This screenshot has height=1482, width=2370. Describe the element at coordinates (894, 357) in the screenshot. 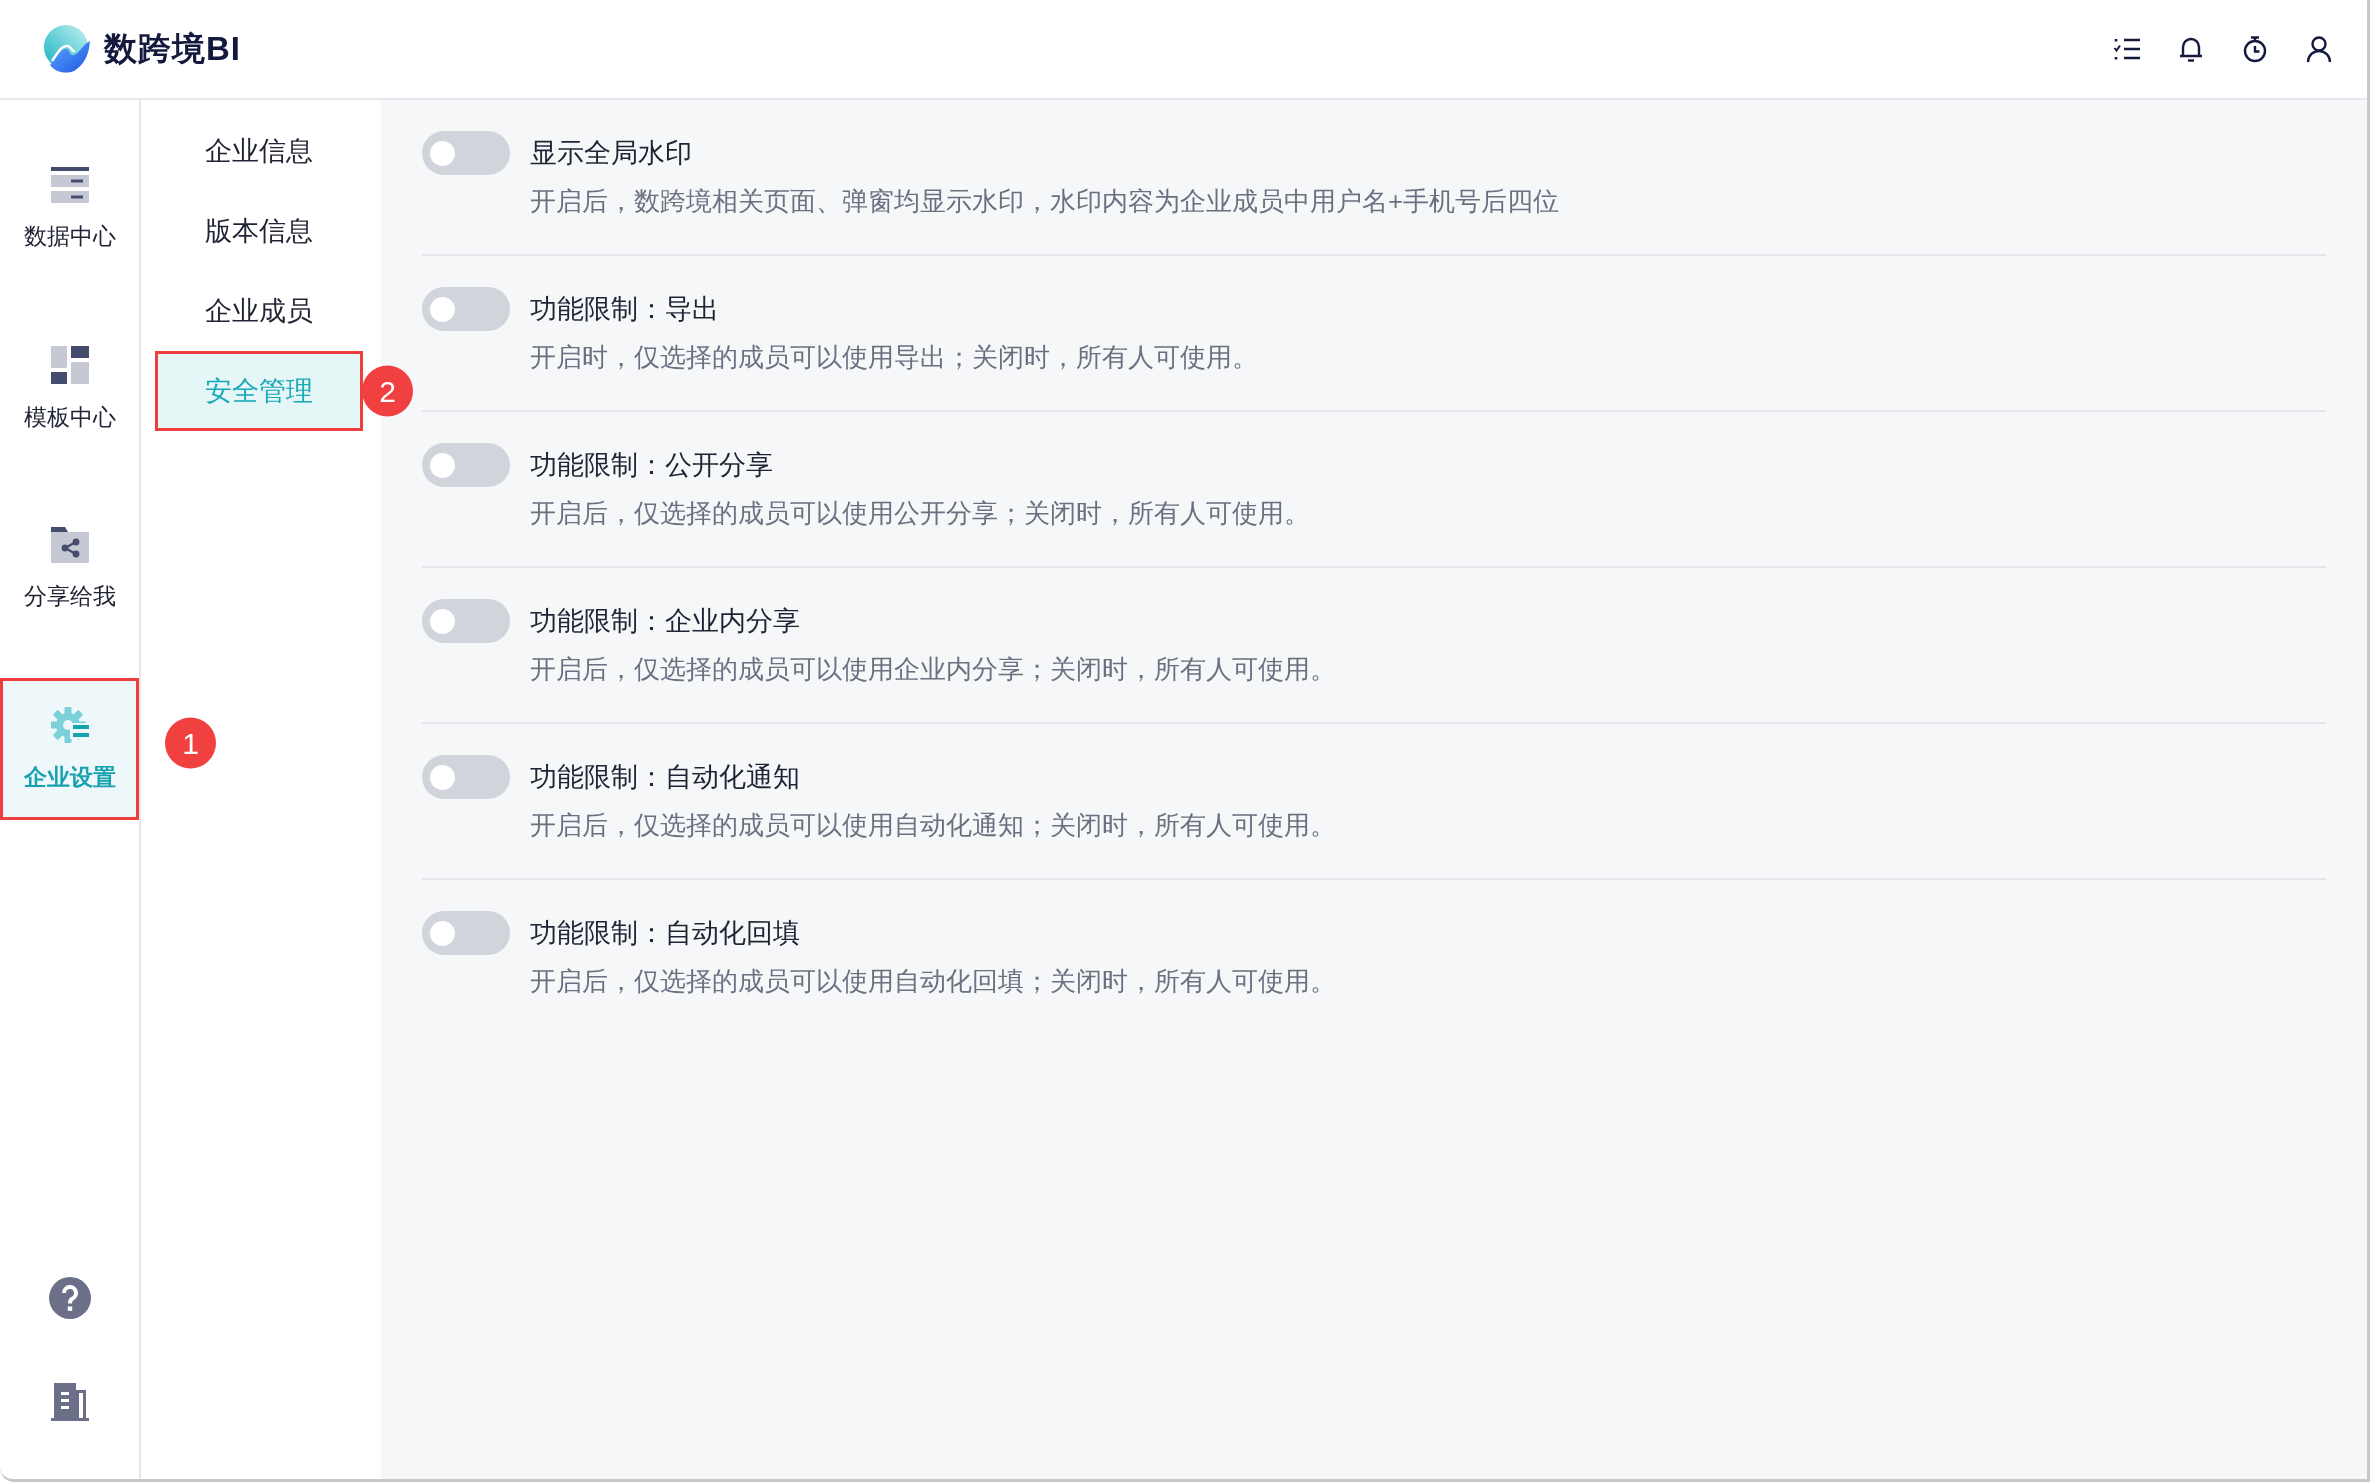

I see `setting-description: 开启时，仅选择的成员可以使用导出；关闭时，所有人可使用。` at that location.